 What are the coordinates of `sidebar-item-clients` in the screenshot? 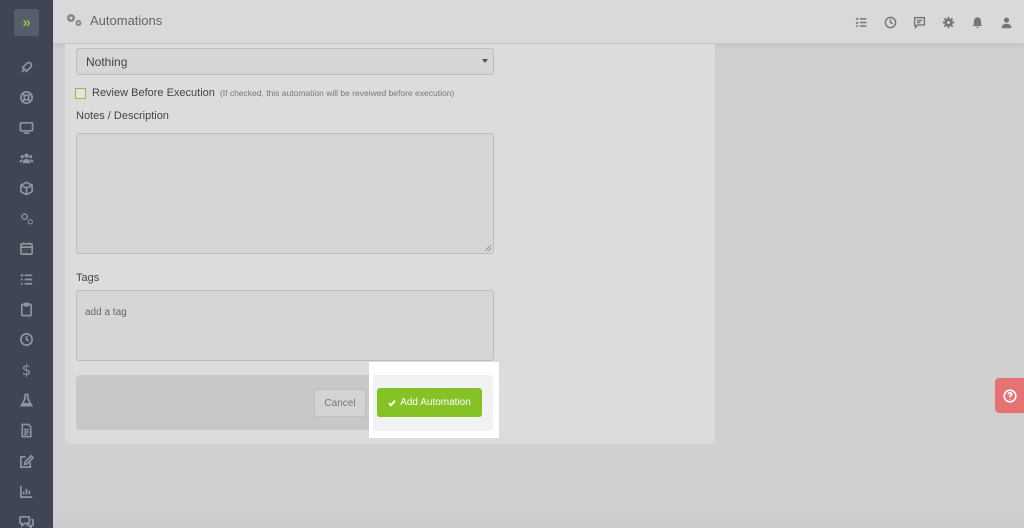 It's located at (26, 158).